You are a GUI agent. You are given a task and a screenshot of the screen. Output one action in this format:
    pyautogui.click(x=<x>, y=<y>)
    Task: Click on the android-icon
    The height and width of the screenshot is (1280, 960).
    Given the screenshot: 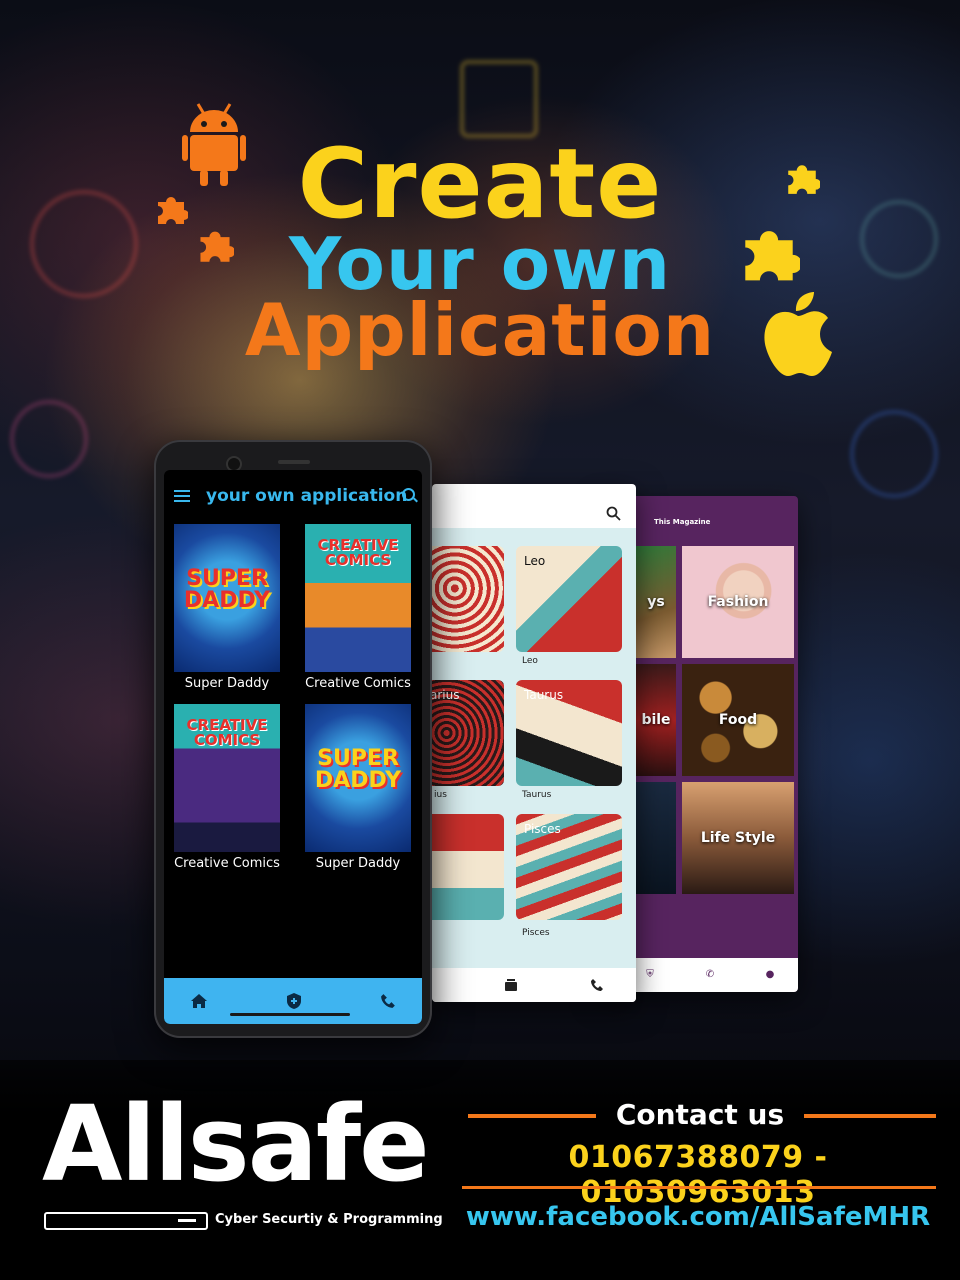 What is the action you would take?
    pyautogui.click(x=214, y=144)
    